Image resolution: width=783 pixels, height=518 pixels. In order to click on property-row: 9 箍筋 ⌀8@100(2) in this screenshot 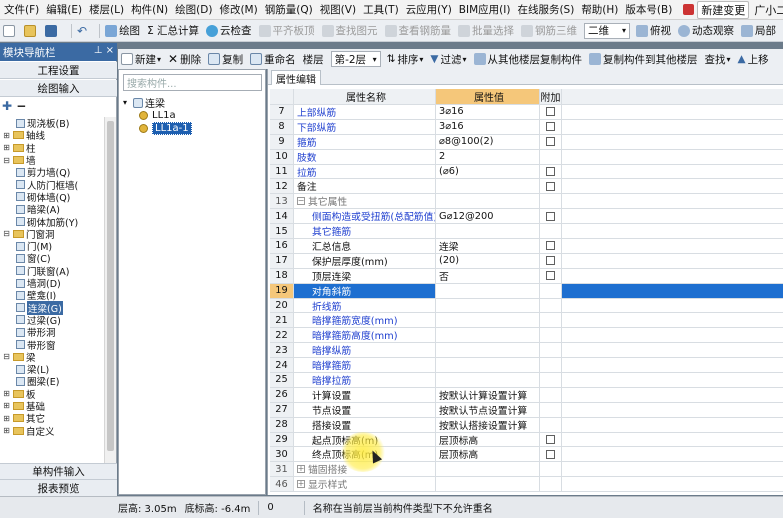, I will do `click(526, 142)`.